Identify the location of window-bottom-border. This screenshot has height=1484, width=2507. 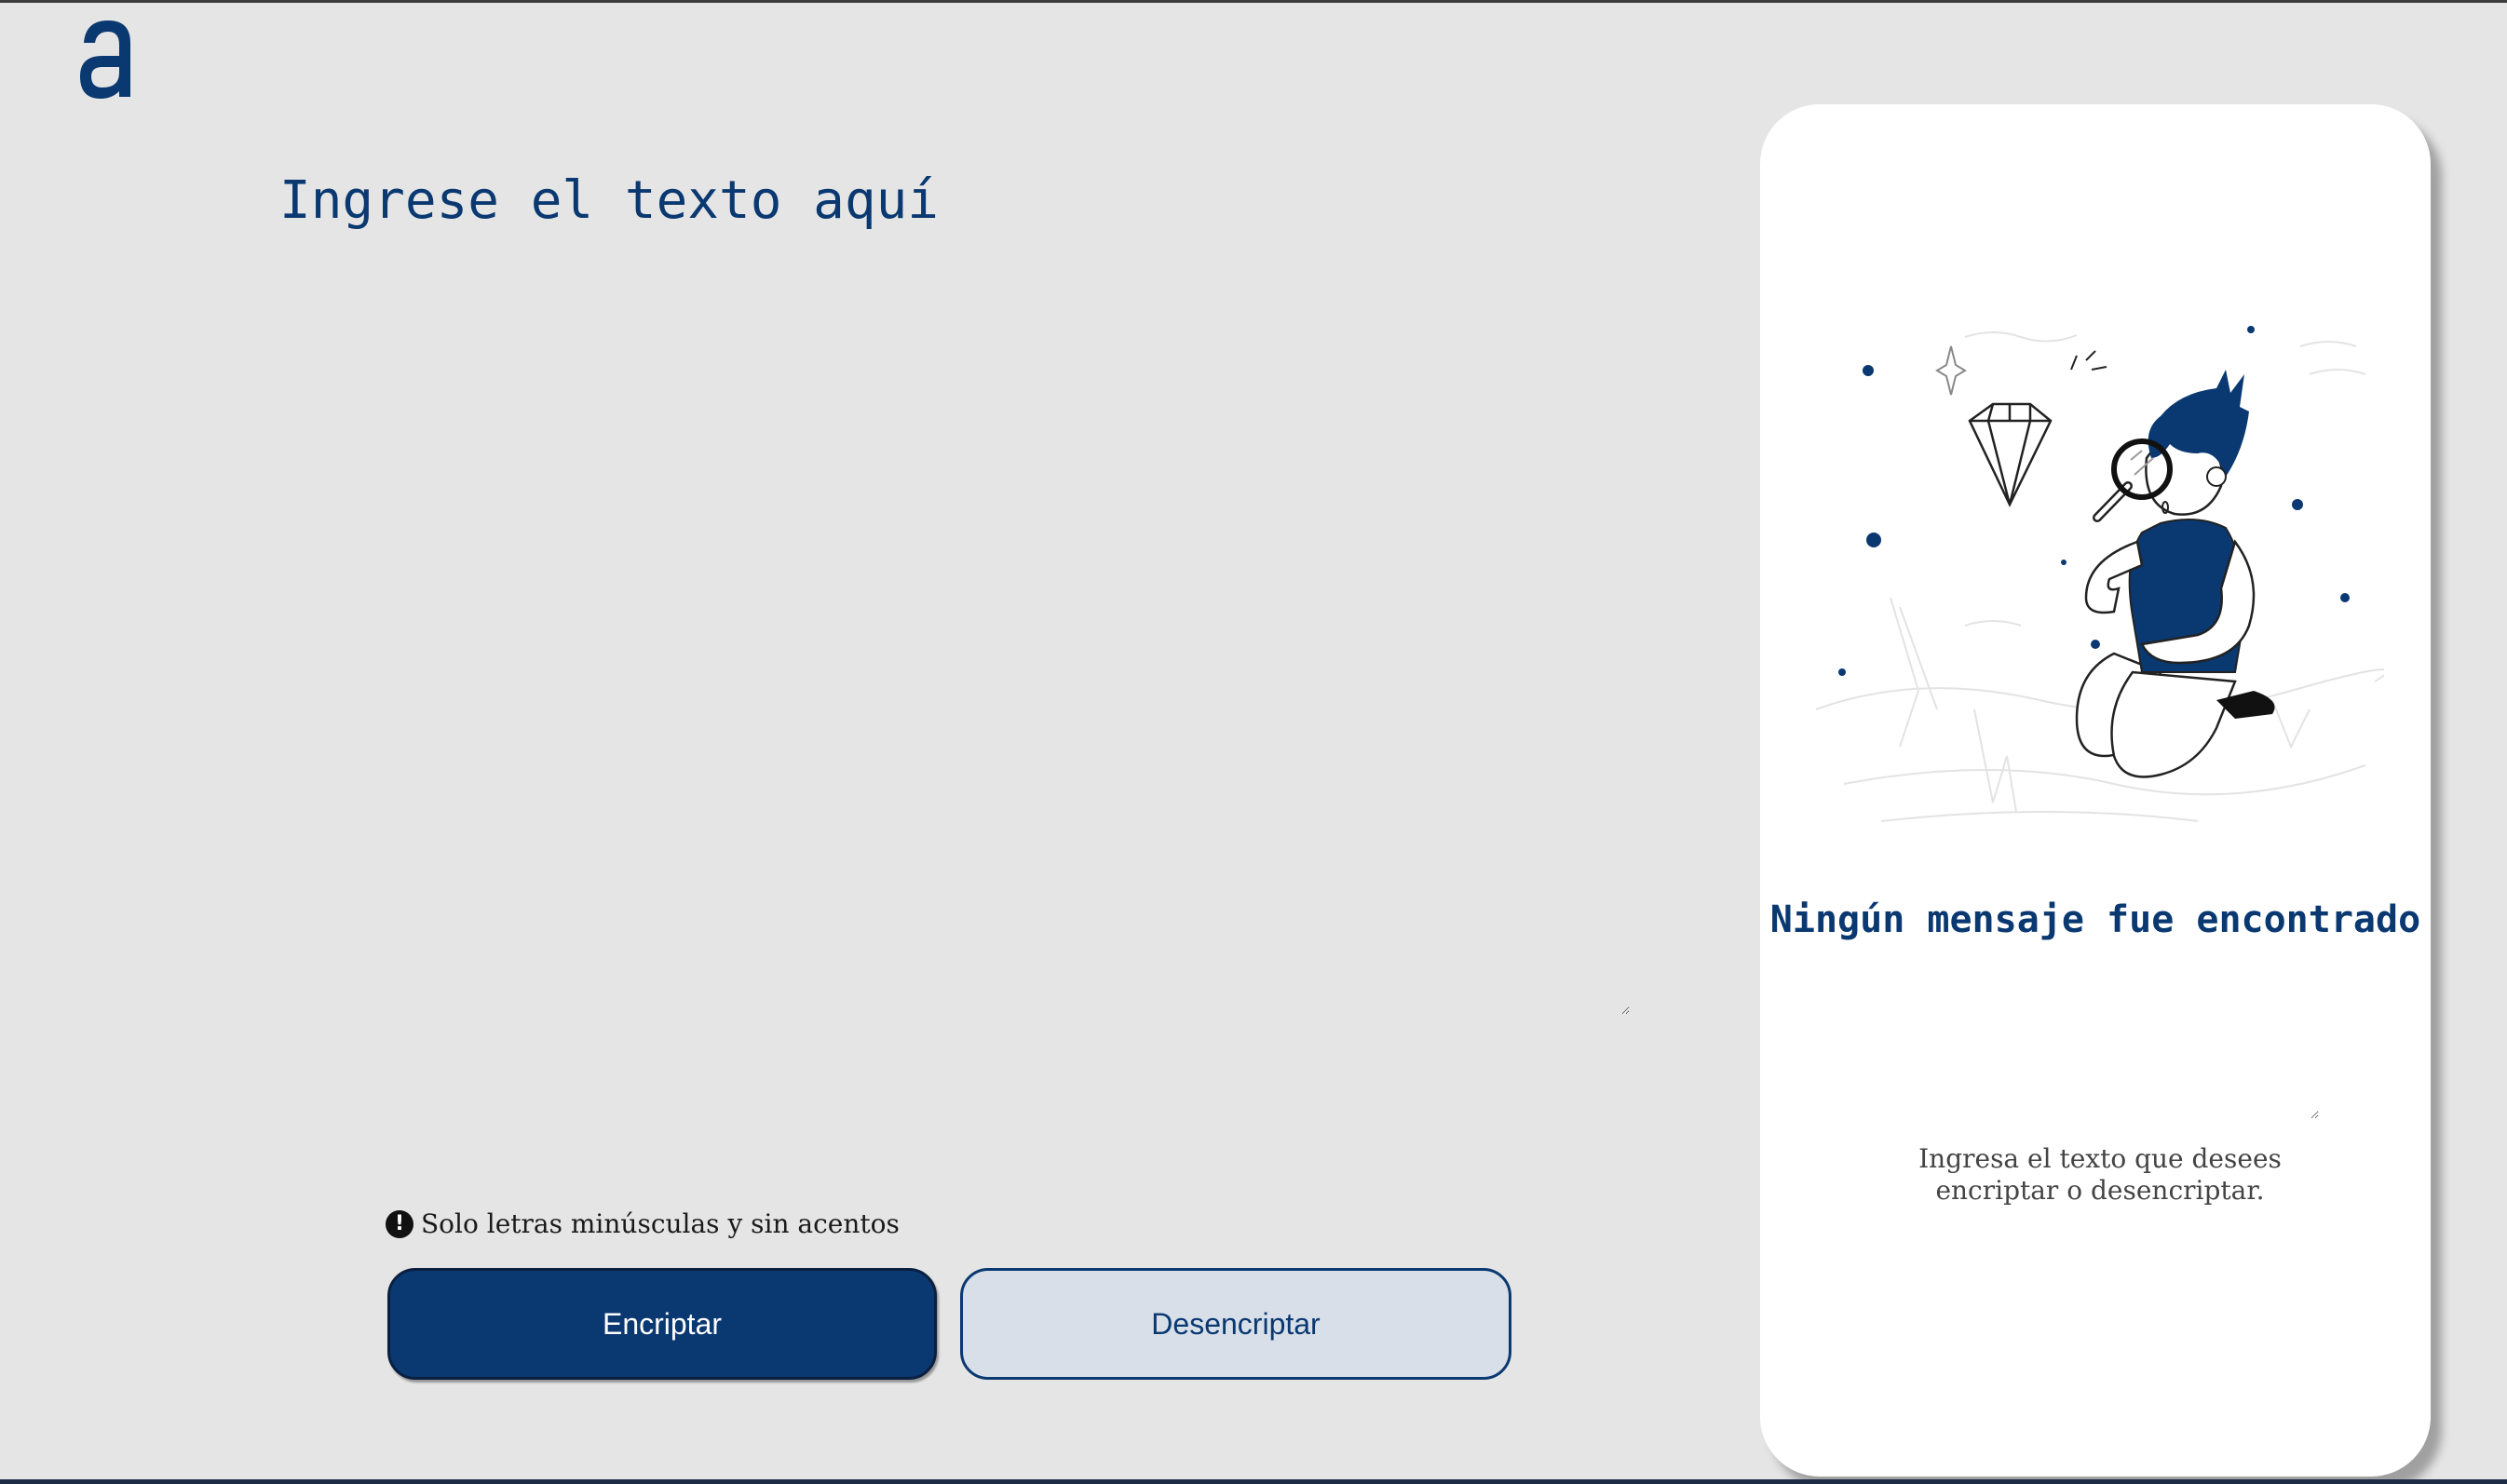
(1253, 1481).